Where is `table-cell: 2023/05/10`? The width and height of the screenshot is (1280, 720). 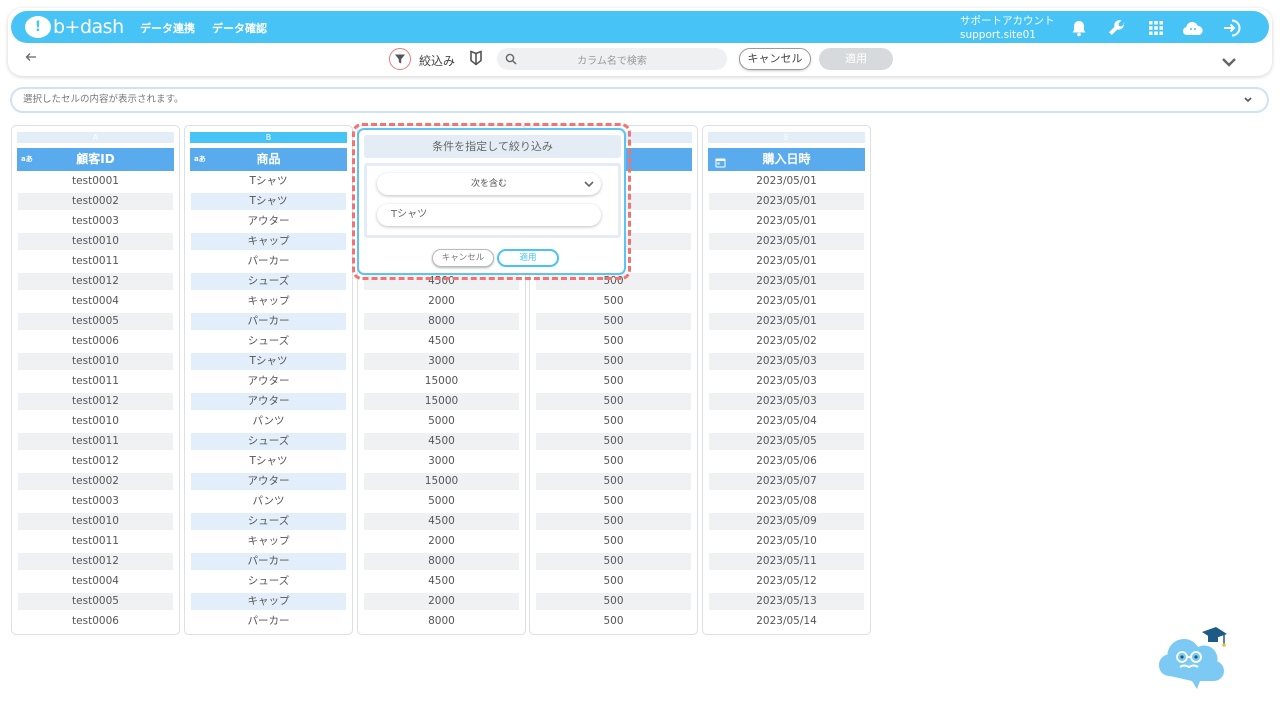 table-cell: 2023/05/10 is located at coordinates (786, 541).